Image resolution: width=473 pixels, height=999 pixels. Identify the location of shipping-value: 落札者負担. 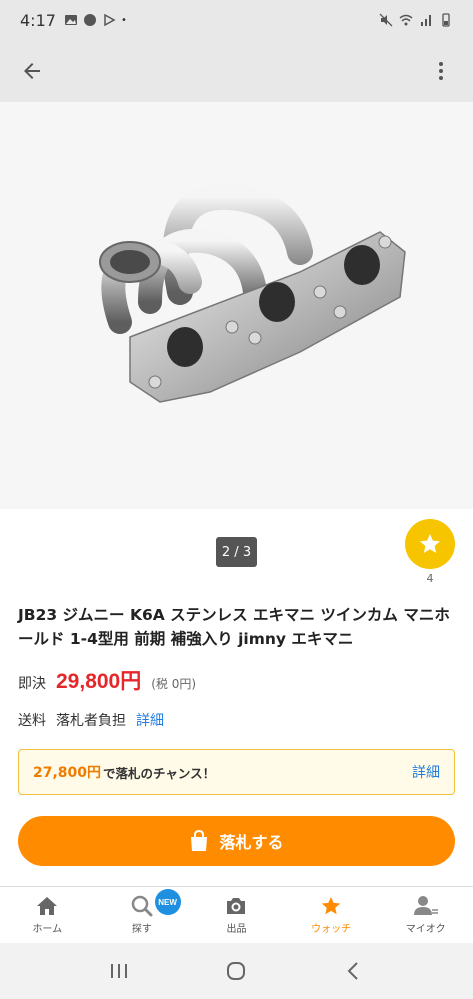
(91, 721).